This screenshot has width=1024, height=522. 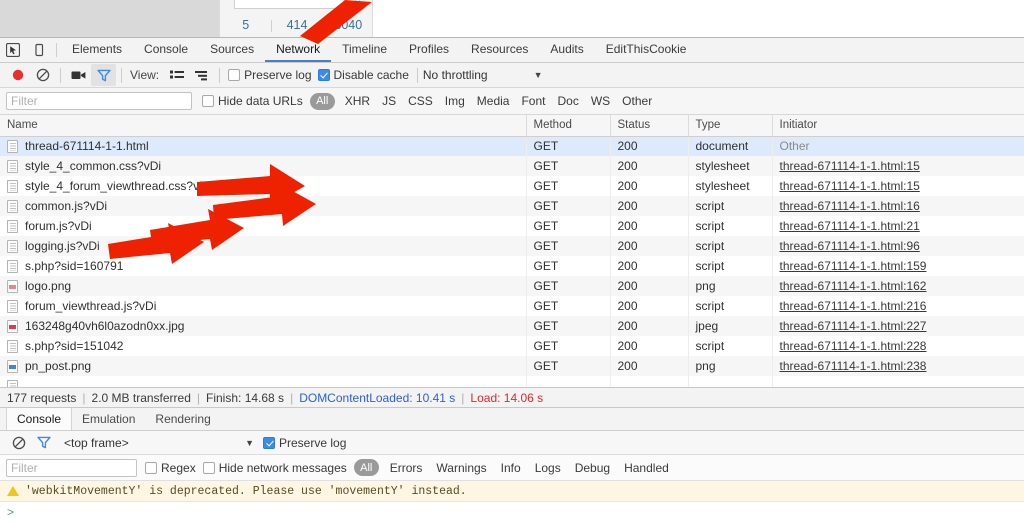 I want to click on type-filter-font: Font, so click(x=533, y=101).